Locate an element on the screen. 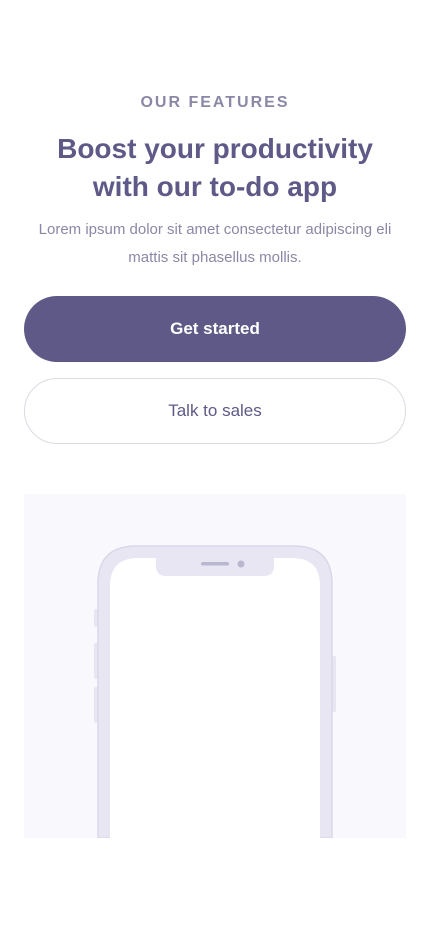 This screenshot has width=430, height=932. phone-speaker is located at coordinates (215, 564).